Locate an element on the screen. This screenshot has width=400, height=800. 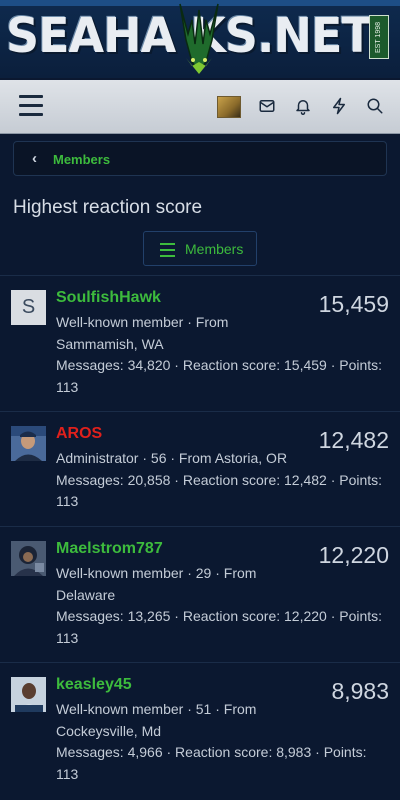
page-title: Highest reaction score is located at coordinates (108, 207).